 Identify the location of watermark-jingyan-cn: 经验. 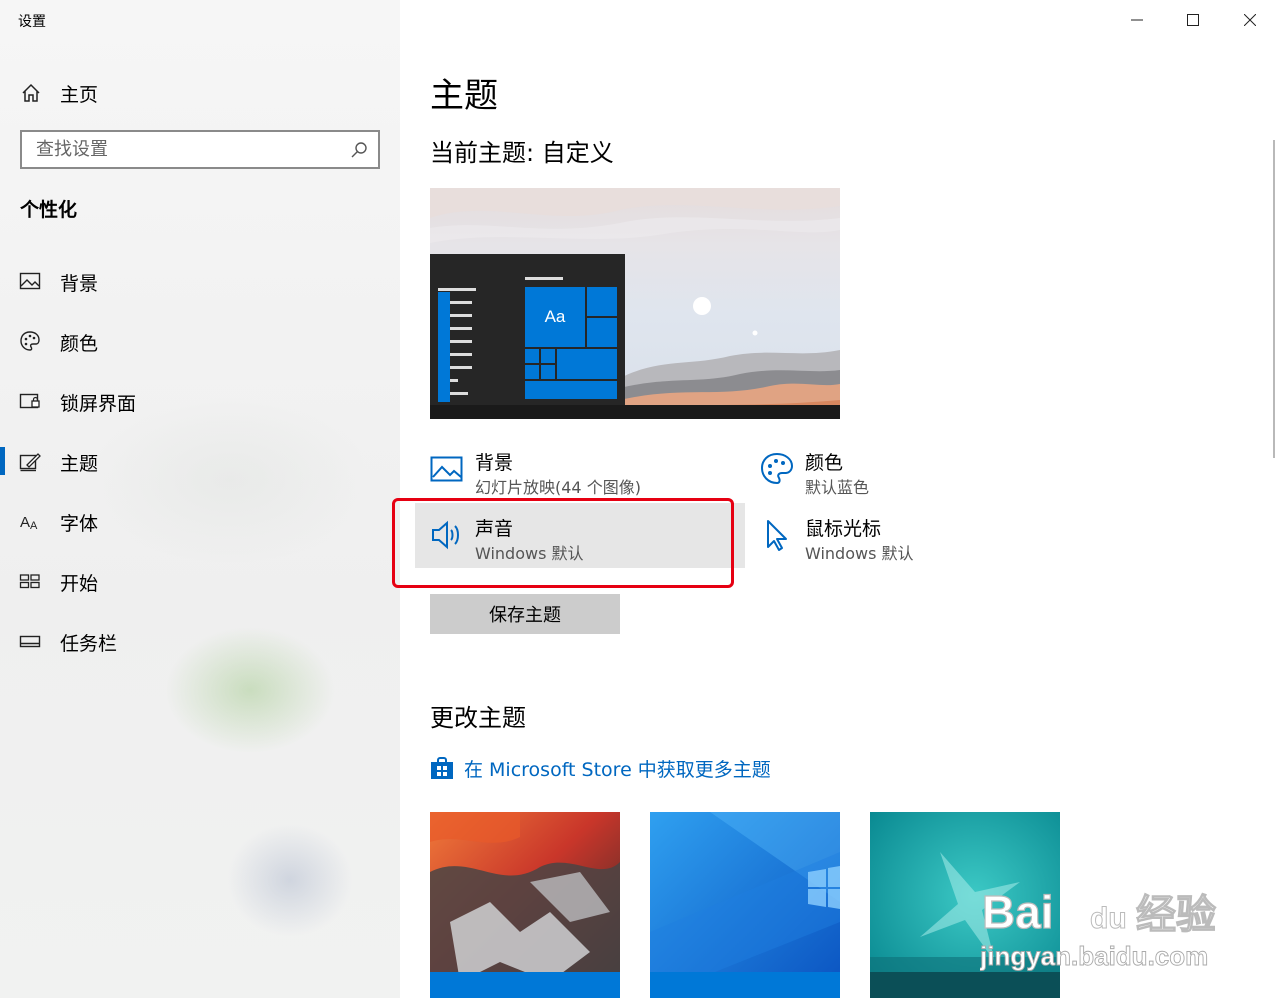
(1176, 915).